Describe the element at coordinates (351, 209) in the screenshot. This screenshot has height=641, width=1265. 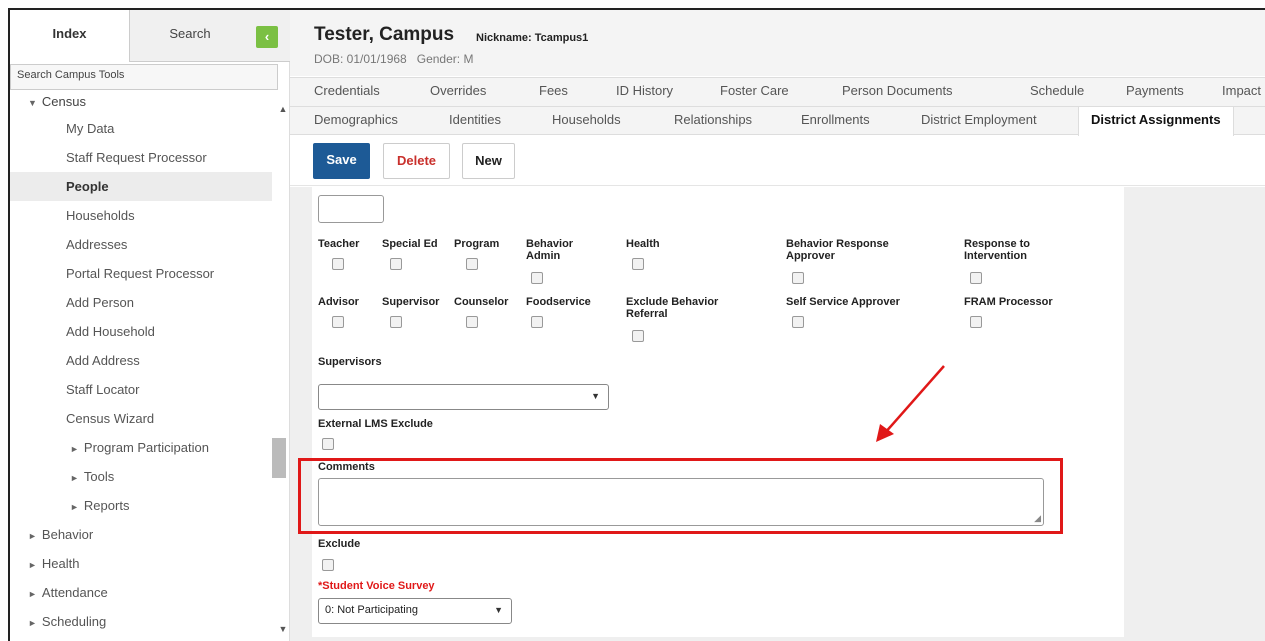
I see `text-input` at that location.